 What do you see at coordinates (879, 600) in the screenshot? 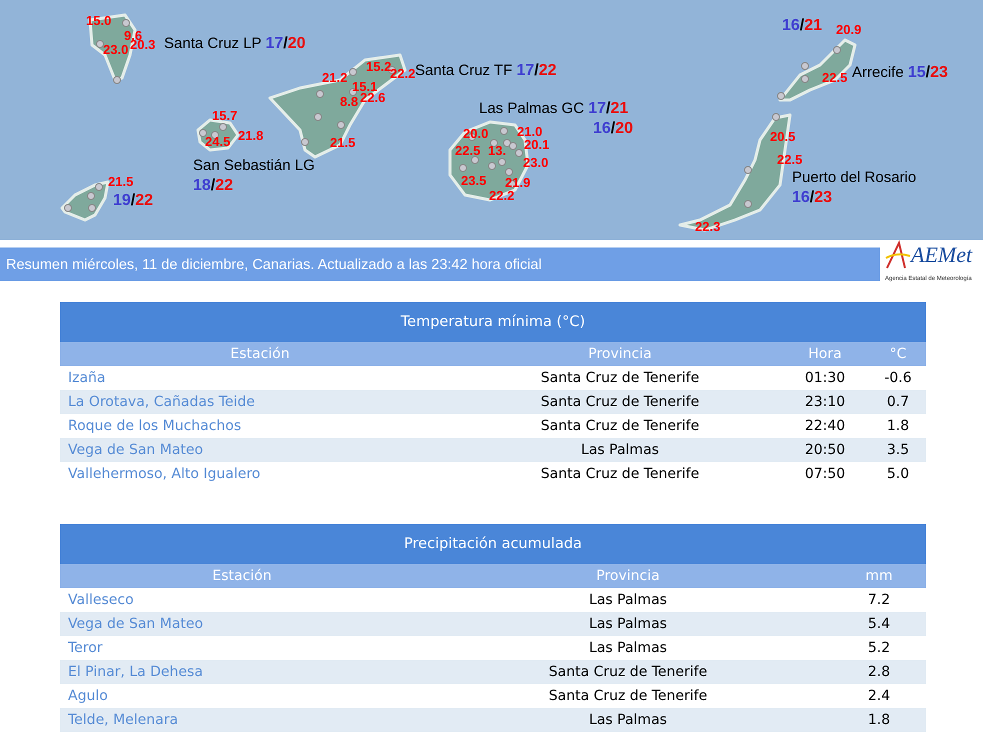
I see `table-cell: 7.2` at bounding box center [879, 600].